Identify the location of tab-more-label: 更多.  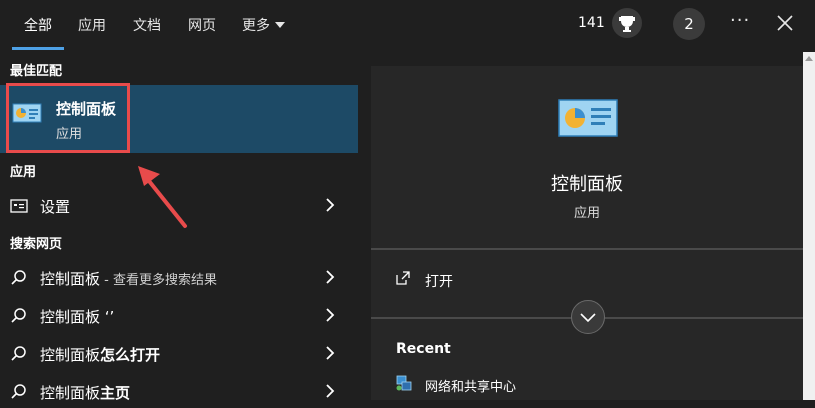
(256, 26).